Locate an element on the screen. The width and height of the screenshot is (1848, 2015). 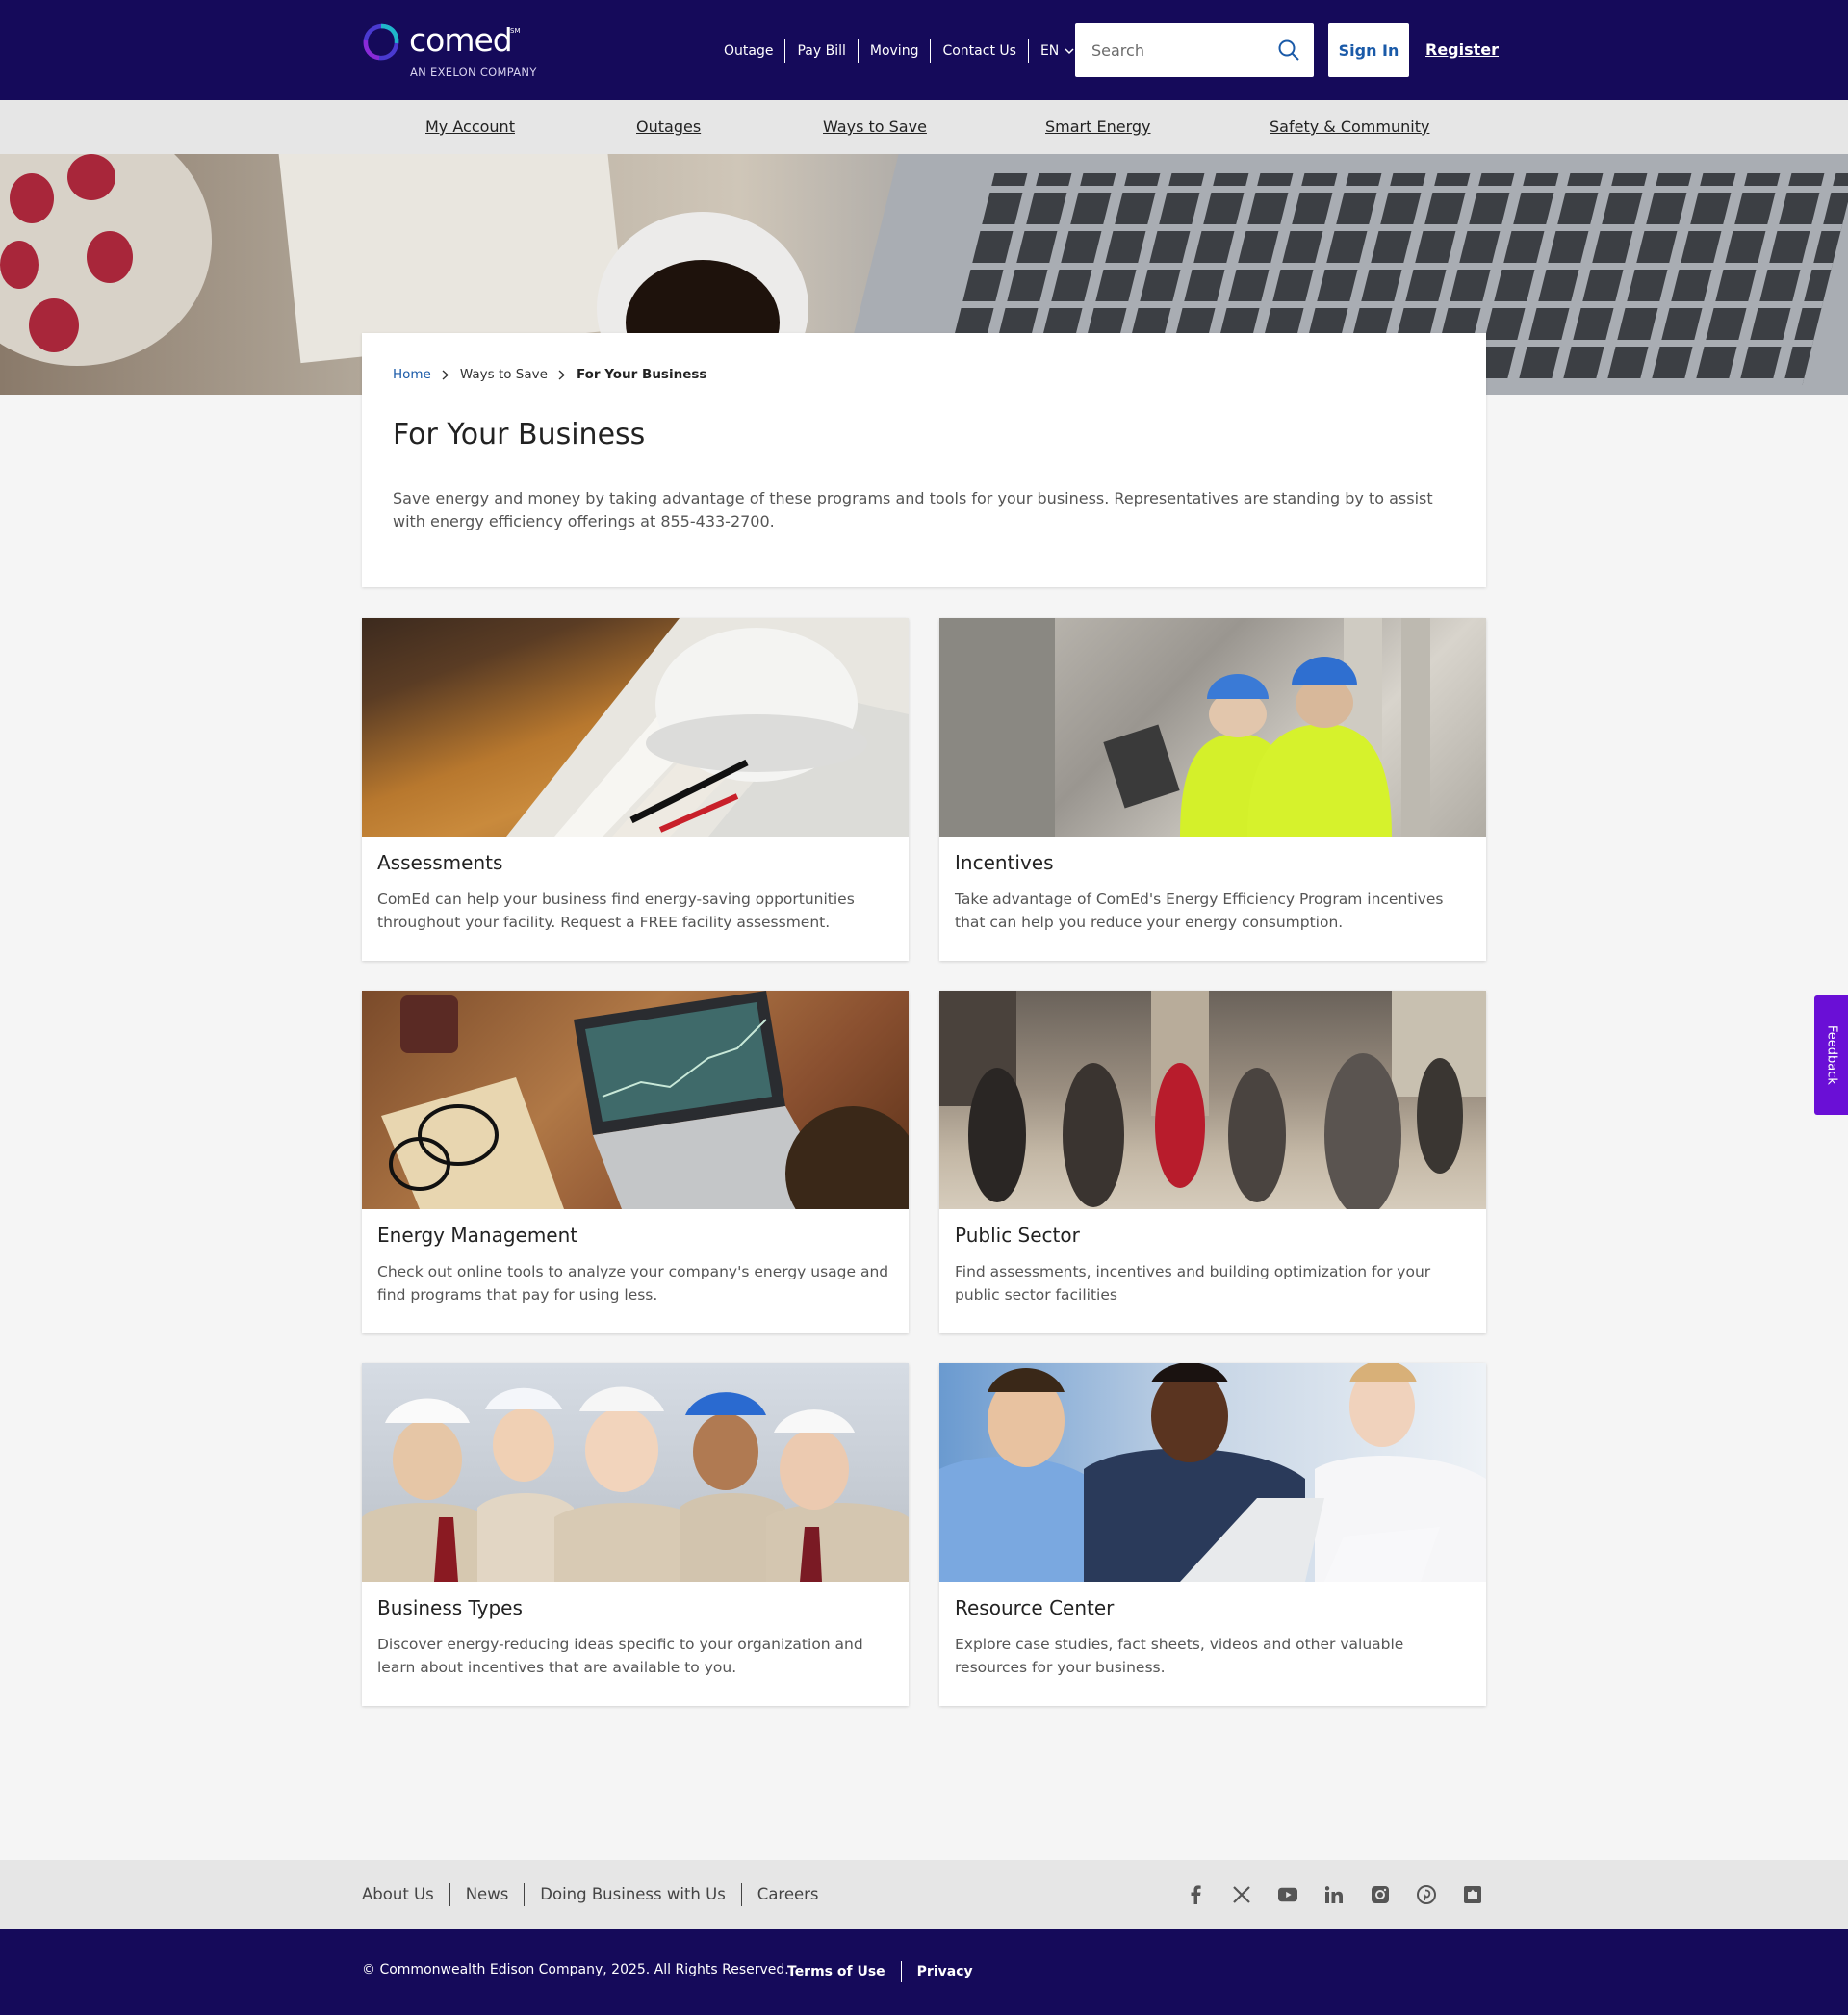
tile-title: Incentives is located at coordinates (1004, 863).